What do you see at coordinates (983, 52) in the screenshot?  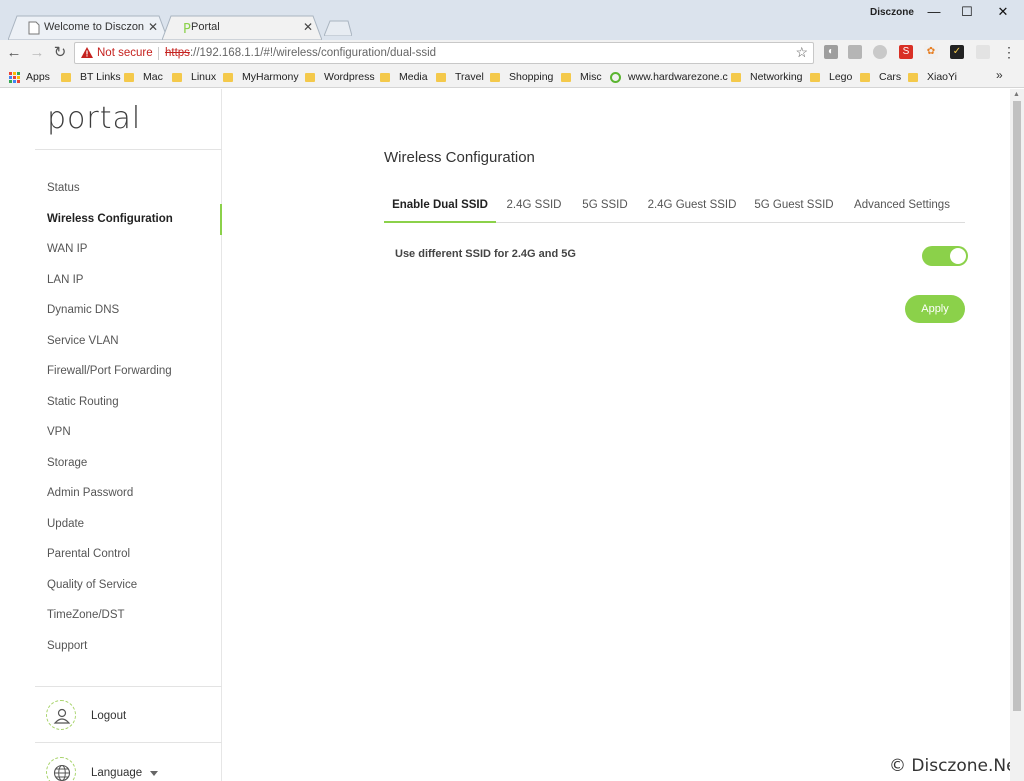 I see `extension-cast-icon` at bounding box center [983, 52].